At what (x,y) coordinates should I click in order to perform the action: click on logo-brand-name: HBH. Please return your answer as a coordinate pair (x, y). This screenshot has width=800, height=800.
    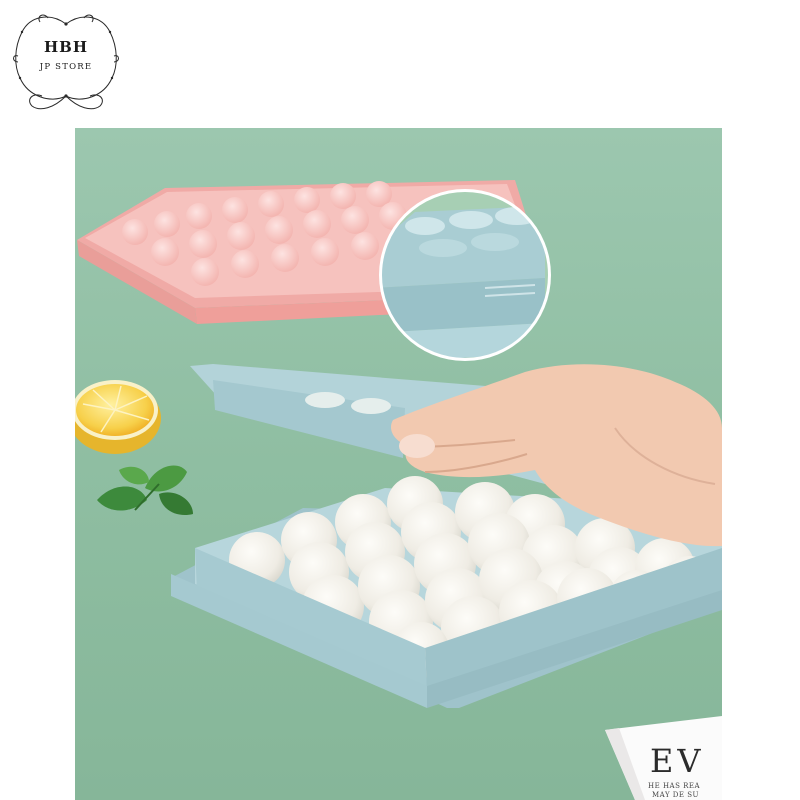
    Looking at the image, I should click on (66, 47).